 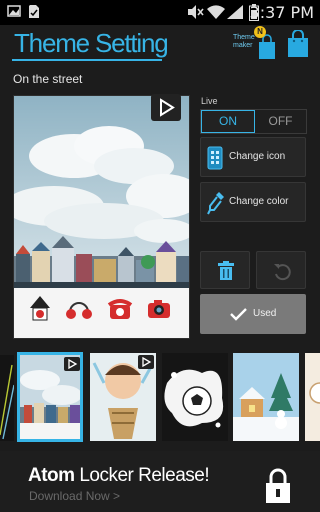 I want to click on play-live-button, so click(x=166, y=107).